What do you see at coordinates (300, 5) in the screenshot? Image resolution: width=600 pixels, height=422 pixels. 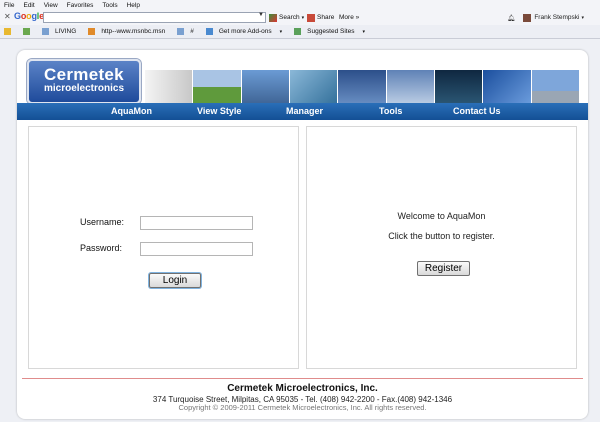 I see `browser-menubar: File Edit View Favorites Tools Help` at bounding box center [300, 5].